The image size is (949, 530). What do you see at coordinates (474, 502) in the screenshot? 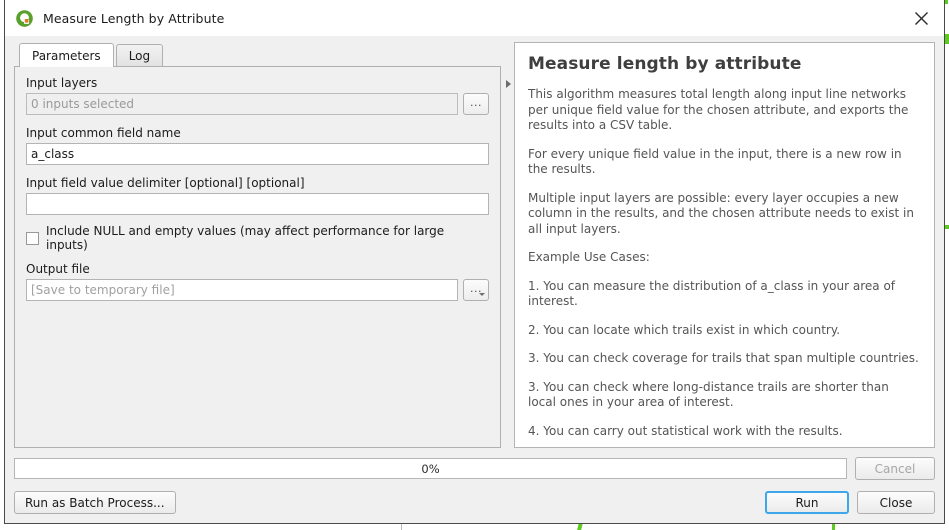
I see `button-row: Run as Batch Process... Run Close` at bounding box center [474, 502].